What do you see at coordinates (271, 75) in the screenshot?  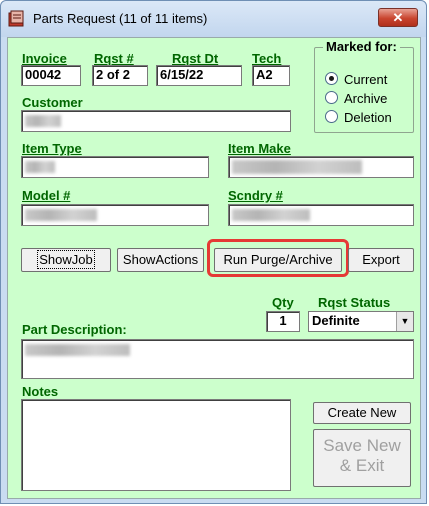 I see `tech-field: A2` at bounding box center [271, 75].